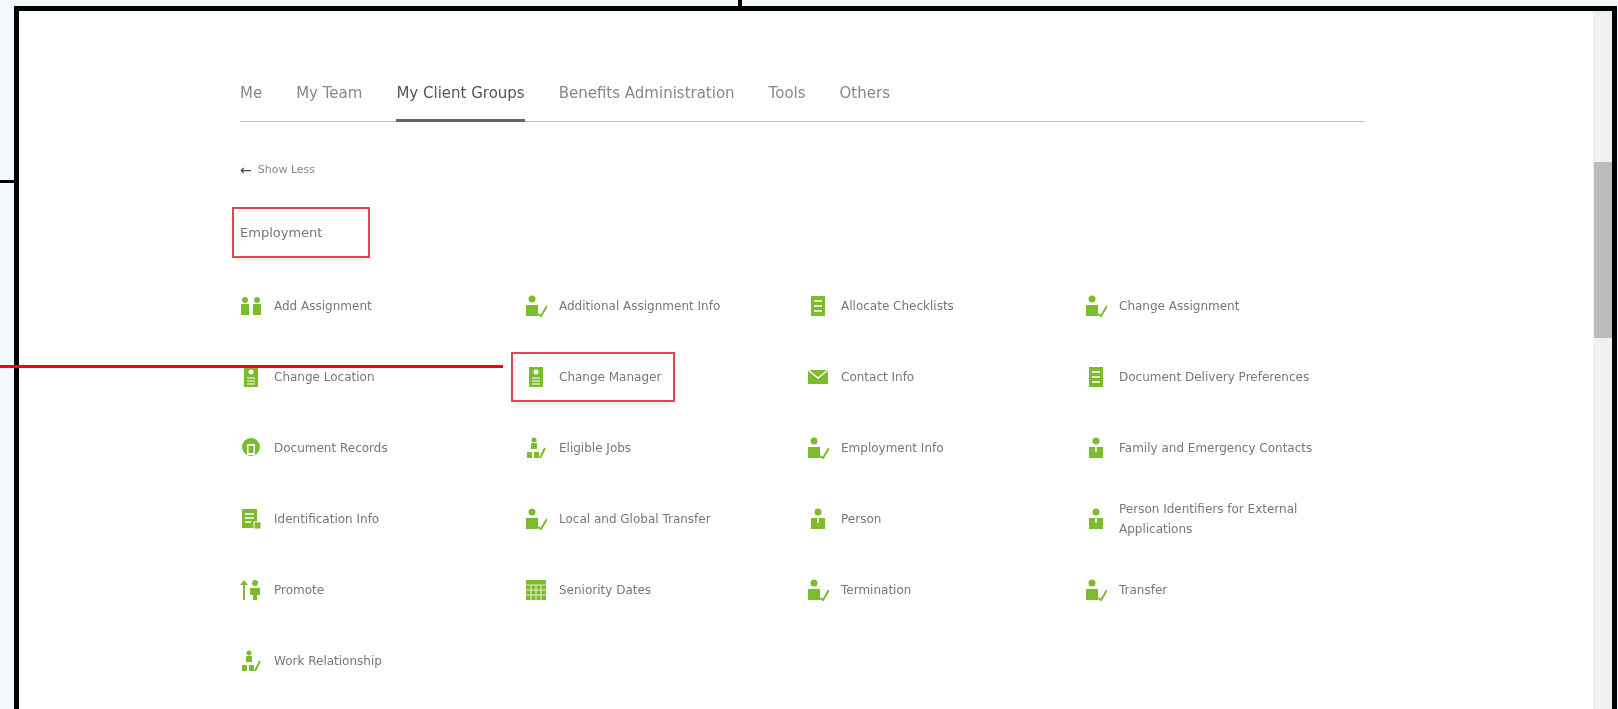 The image size is (1618, 709). I want to click on task-link: Termination, so click(859, 589).